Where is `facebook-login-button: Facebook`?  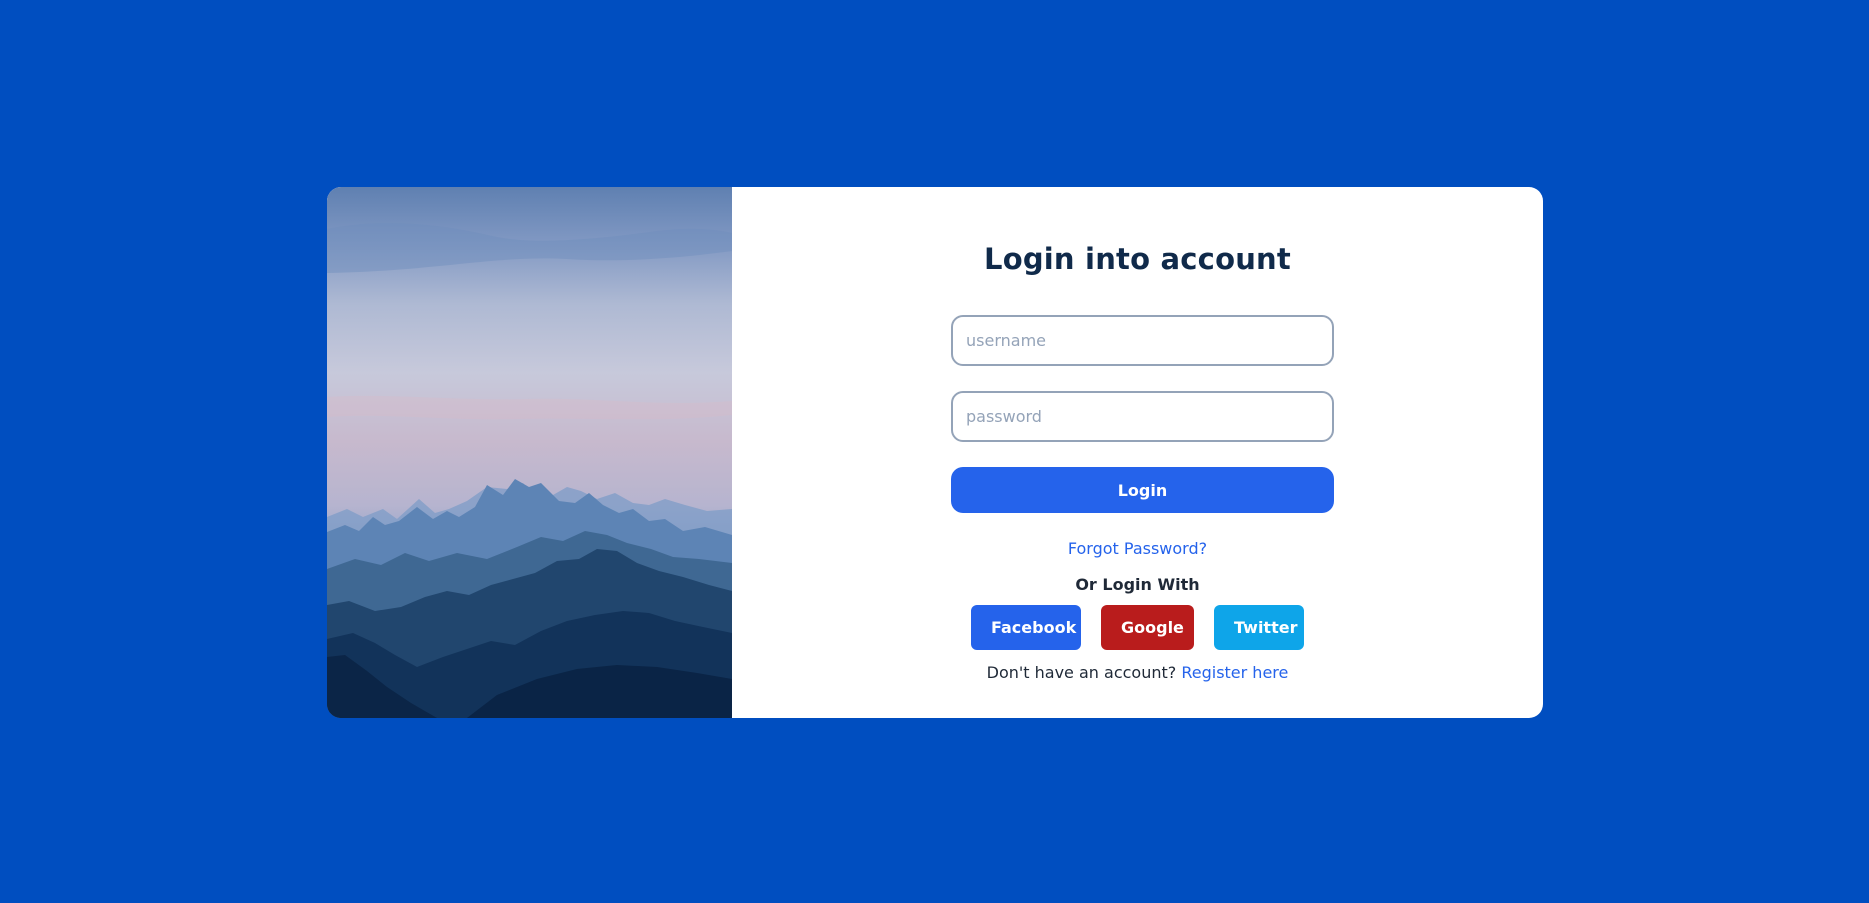
facebook-login-button: Facebook is located at coordinates (1026, 627).